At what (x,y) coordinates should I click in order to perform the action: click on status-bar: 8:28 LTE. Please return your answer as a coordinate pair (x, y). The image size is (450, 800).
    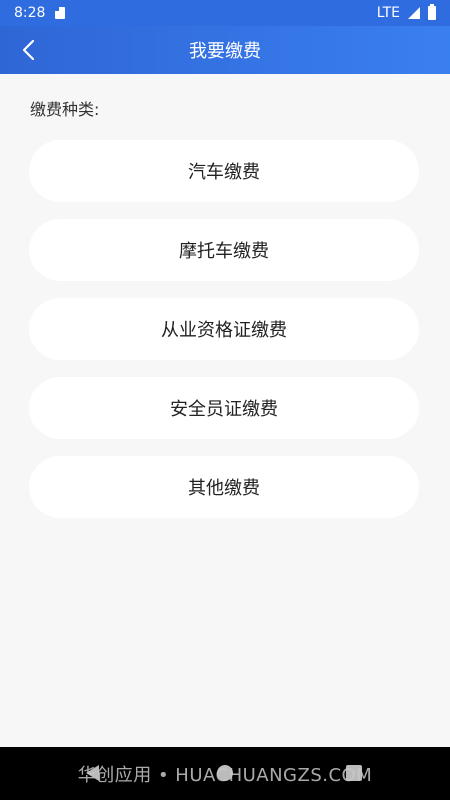
    Looking at the image, I should click on (225, 13).